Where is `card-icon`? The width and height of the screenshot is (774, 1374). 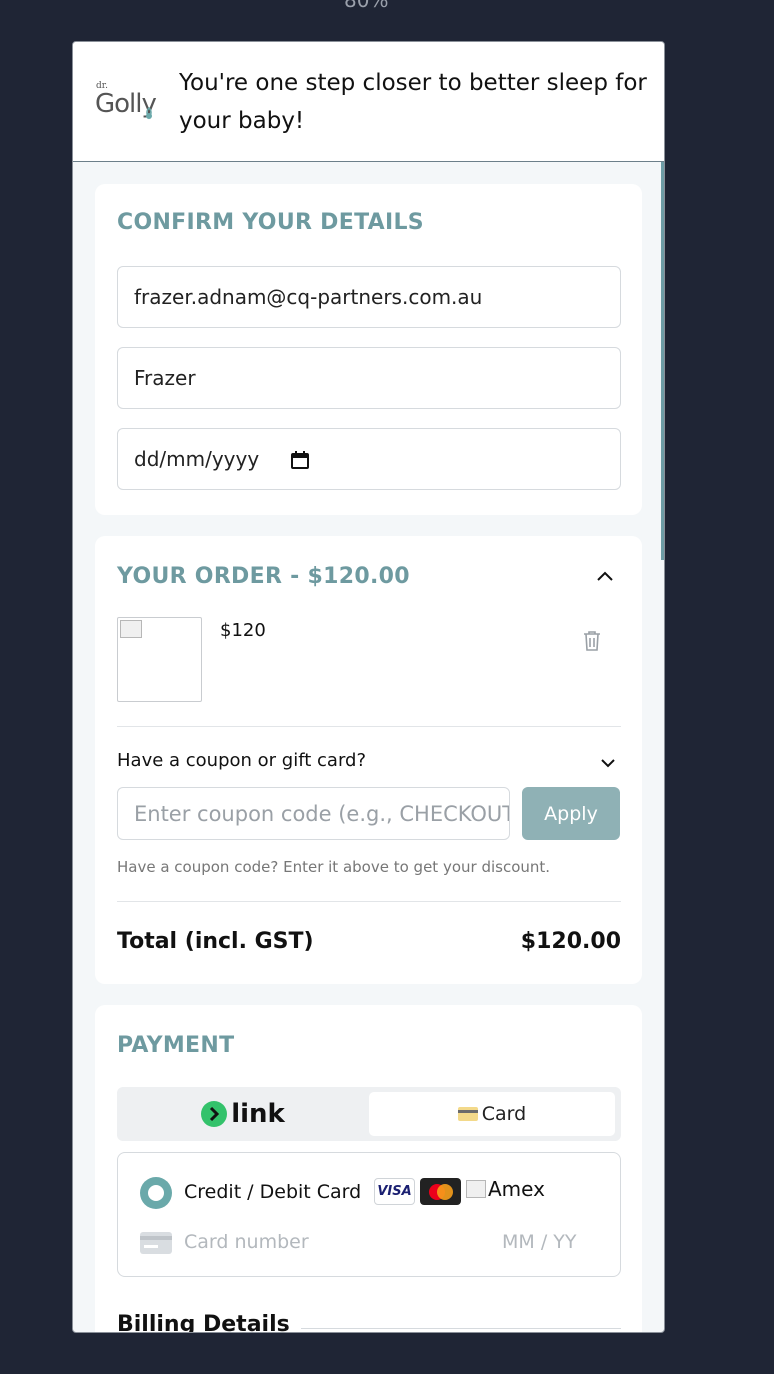
card-icon is located at coordinates (467, 1114).